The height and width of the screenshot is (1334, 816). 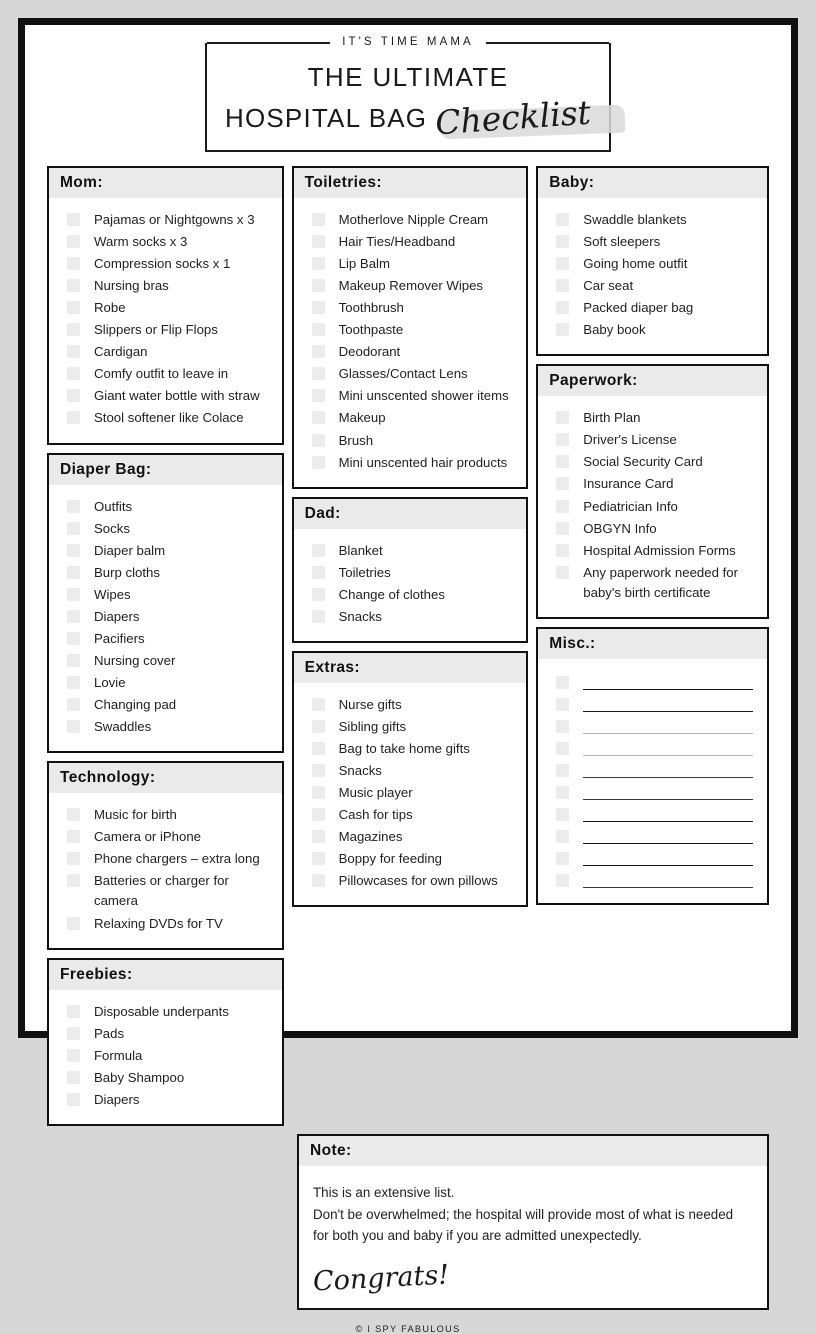 I want to click on checklist-item: Snacks, so click(x=410, y=617).